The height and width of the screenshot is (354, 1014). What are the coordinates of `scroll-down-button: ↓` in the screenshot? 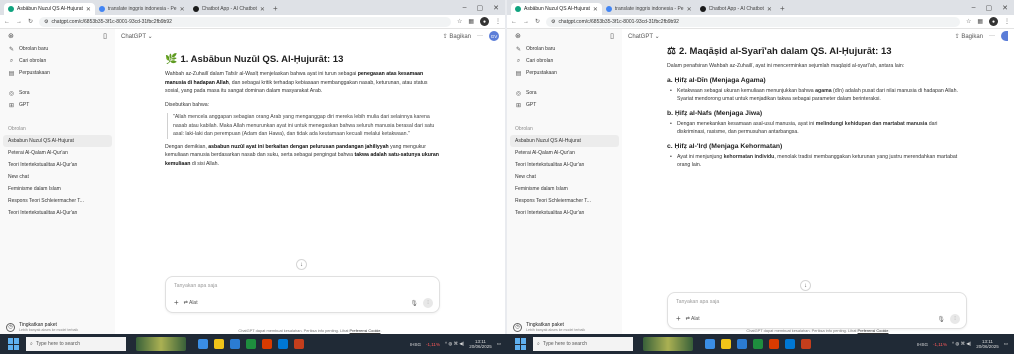 It's located at (301, 264).